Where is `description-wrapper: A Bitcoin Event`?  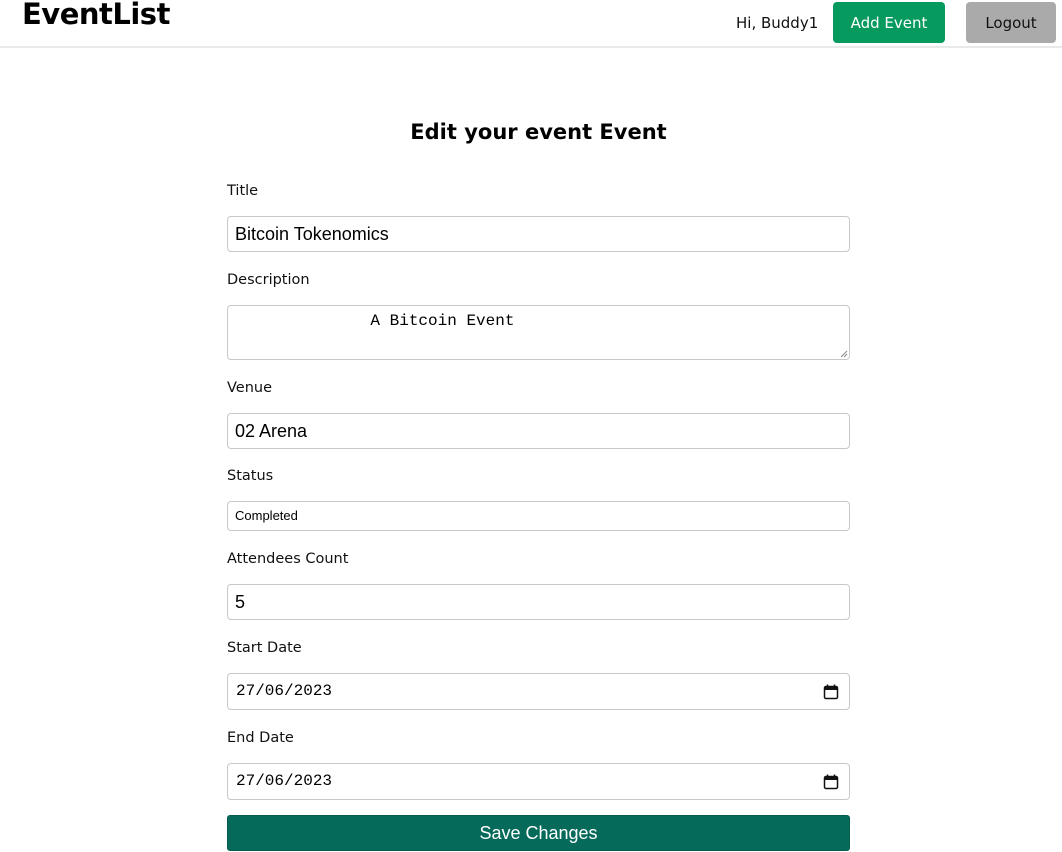
description-wrapper: A Bitcoin Event is located at coordinates (538, 332).